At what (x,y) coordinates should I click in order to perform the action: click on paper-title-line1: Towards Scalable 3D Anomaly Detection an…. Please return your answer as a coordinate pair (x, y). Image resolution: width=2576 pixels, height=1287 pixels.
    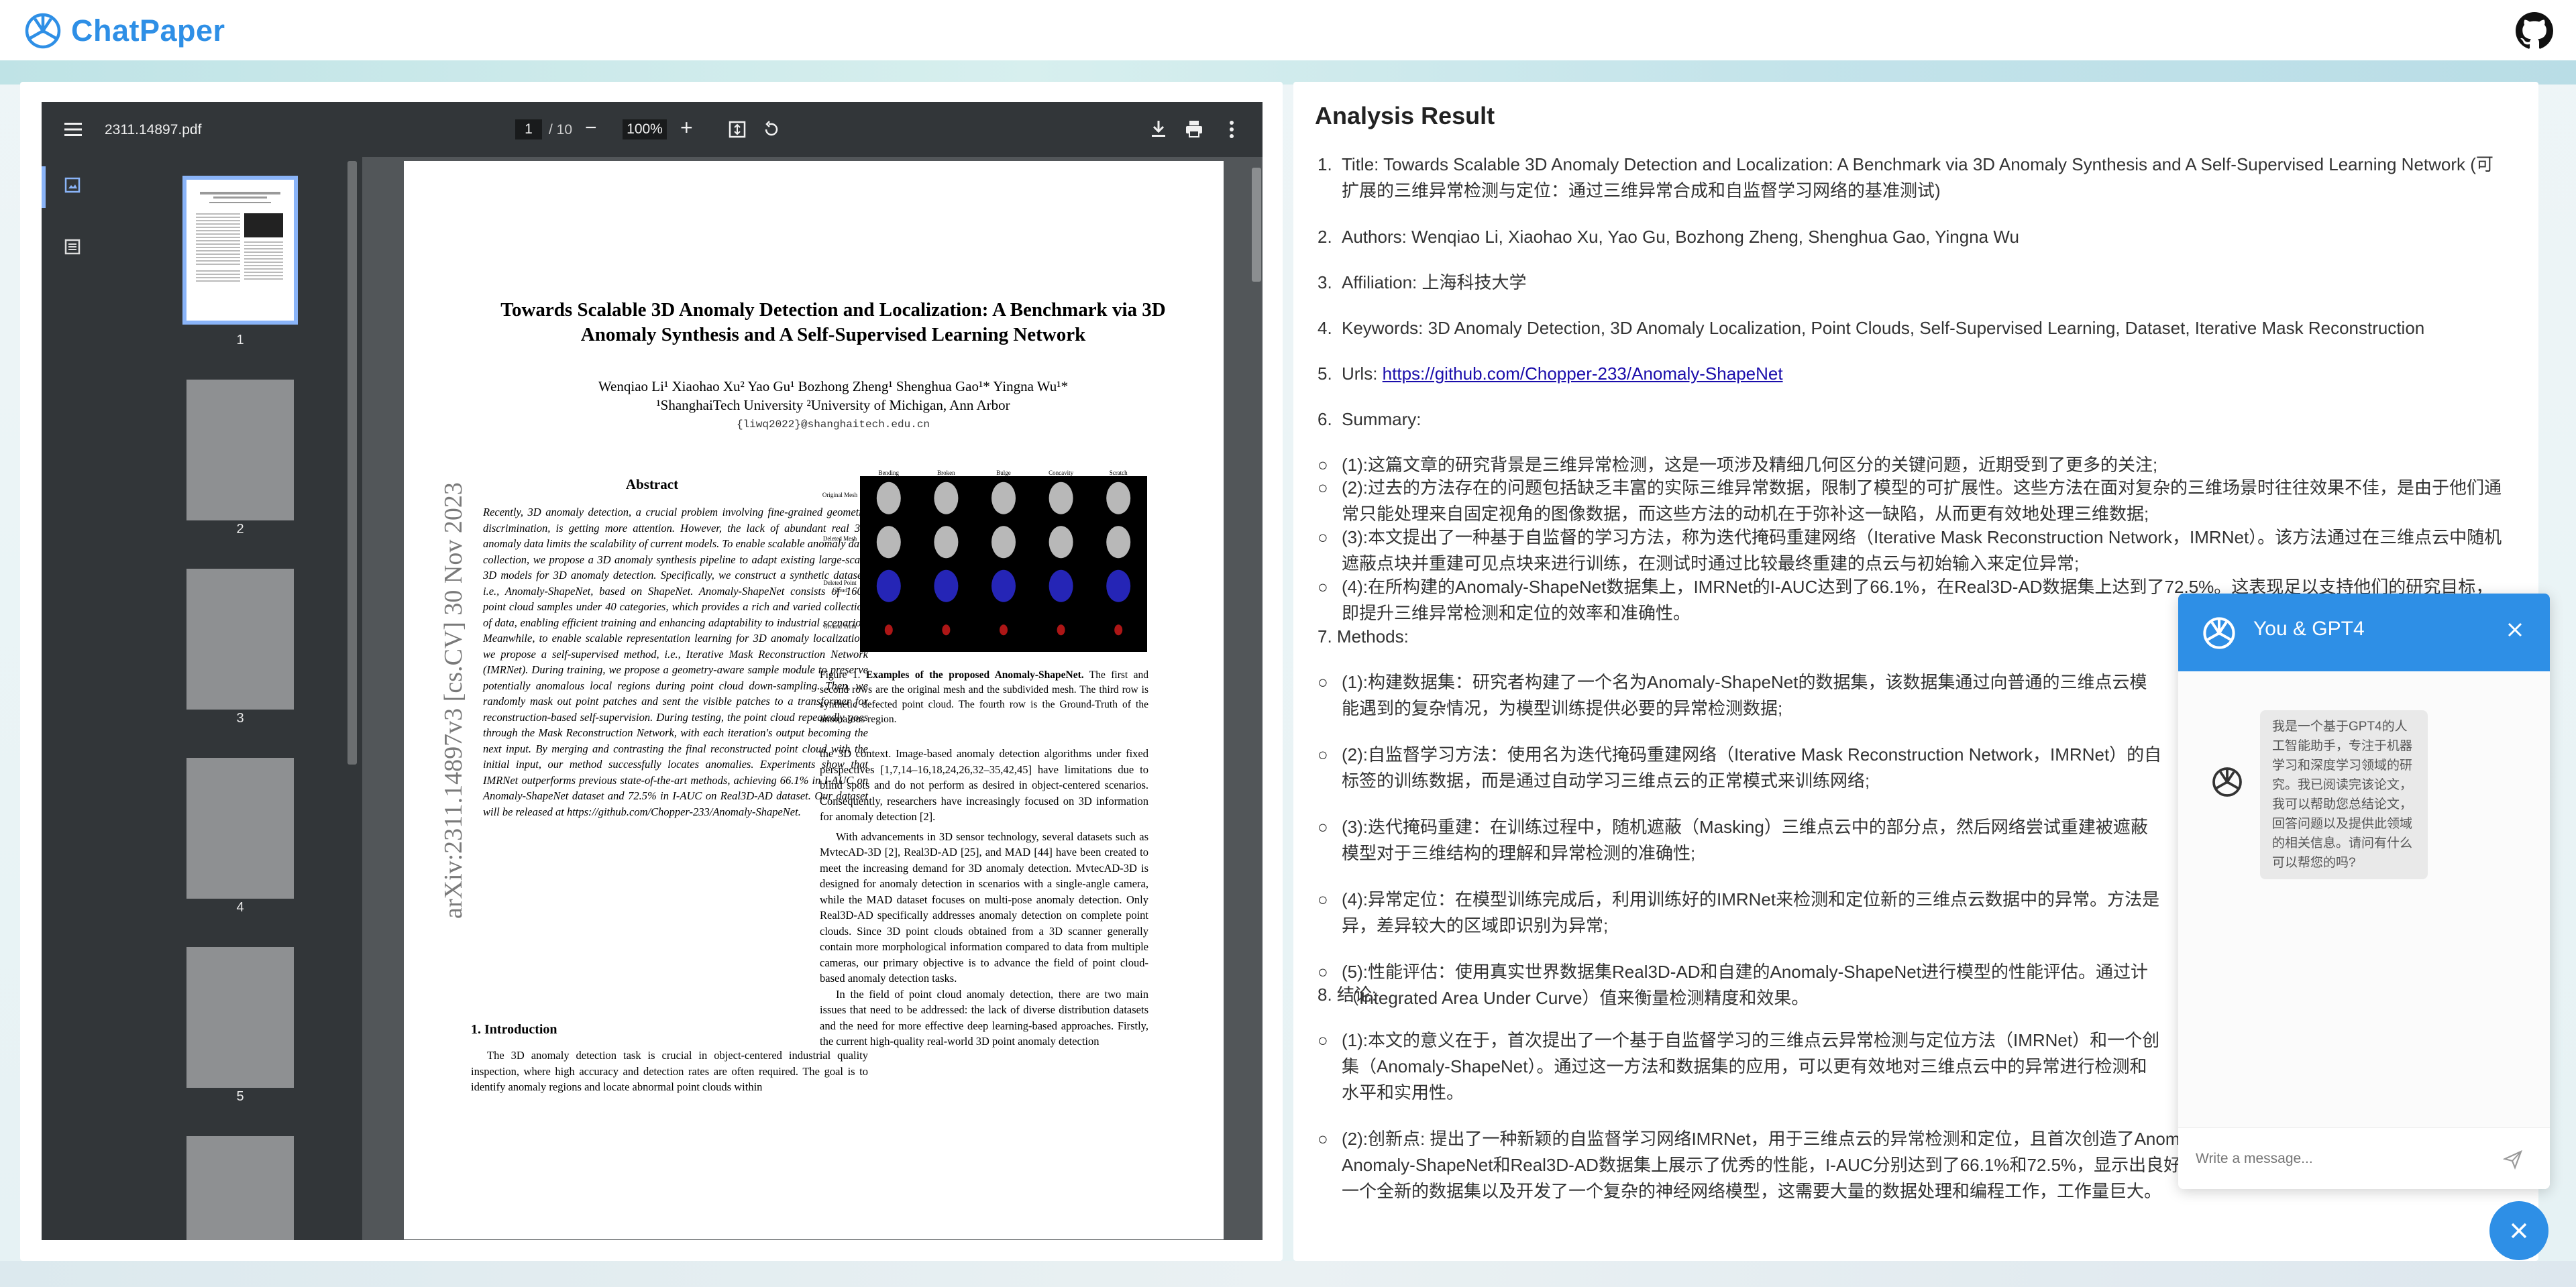
    Looking at the image, I should click on (833, 310).